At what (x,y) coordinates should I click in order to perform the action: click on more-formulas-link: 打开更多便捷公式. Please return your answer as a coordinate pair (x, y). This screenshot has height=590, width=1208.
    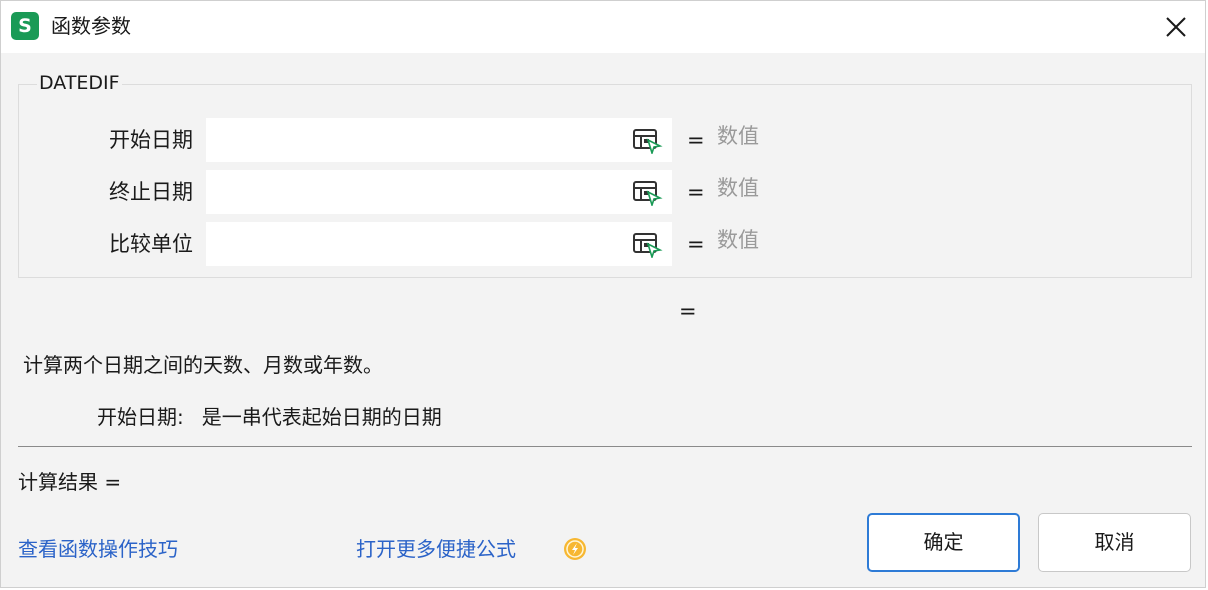
    Looking at the image, I should click on (436, 549).